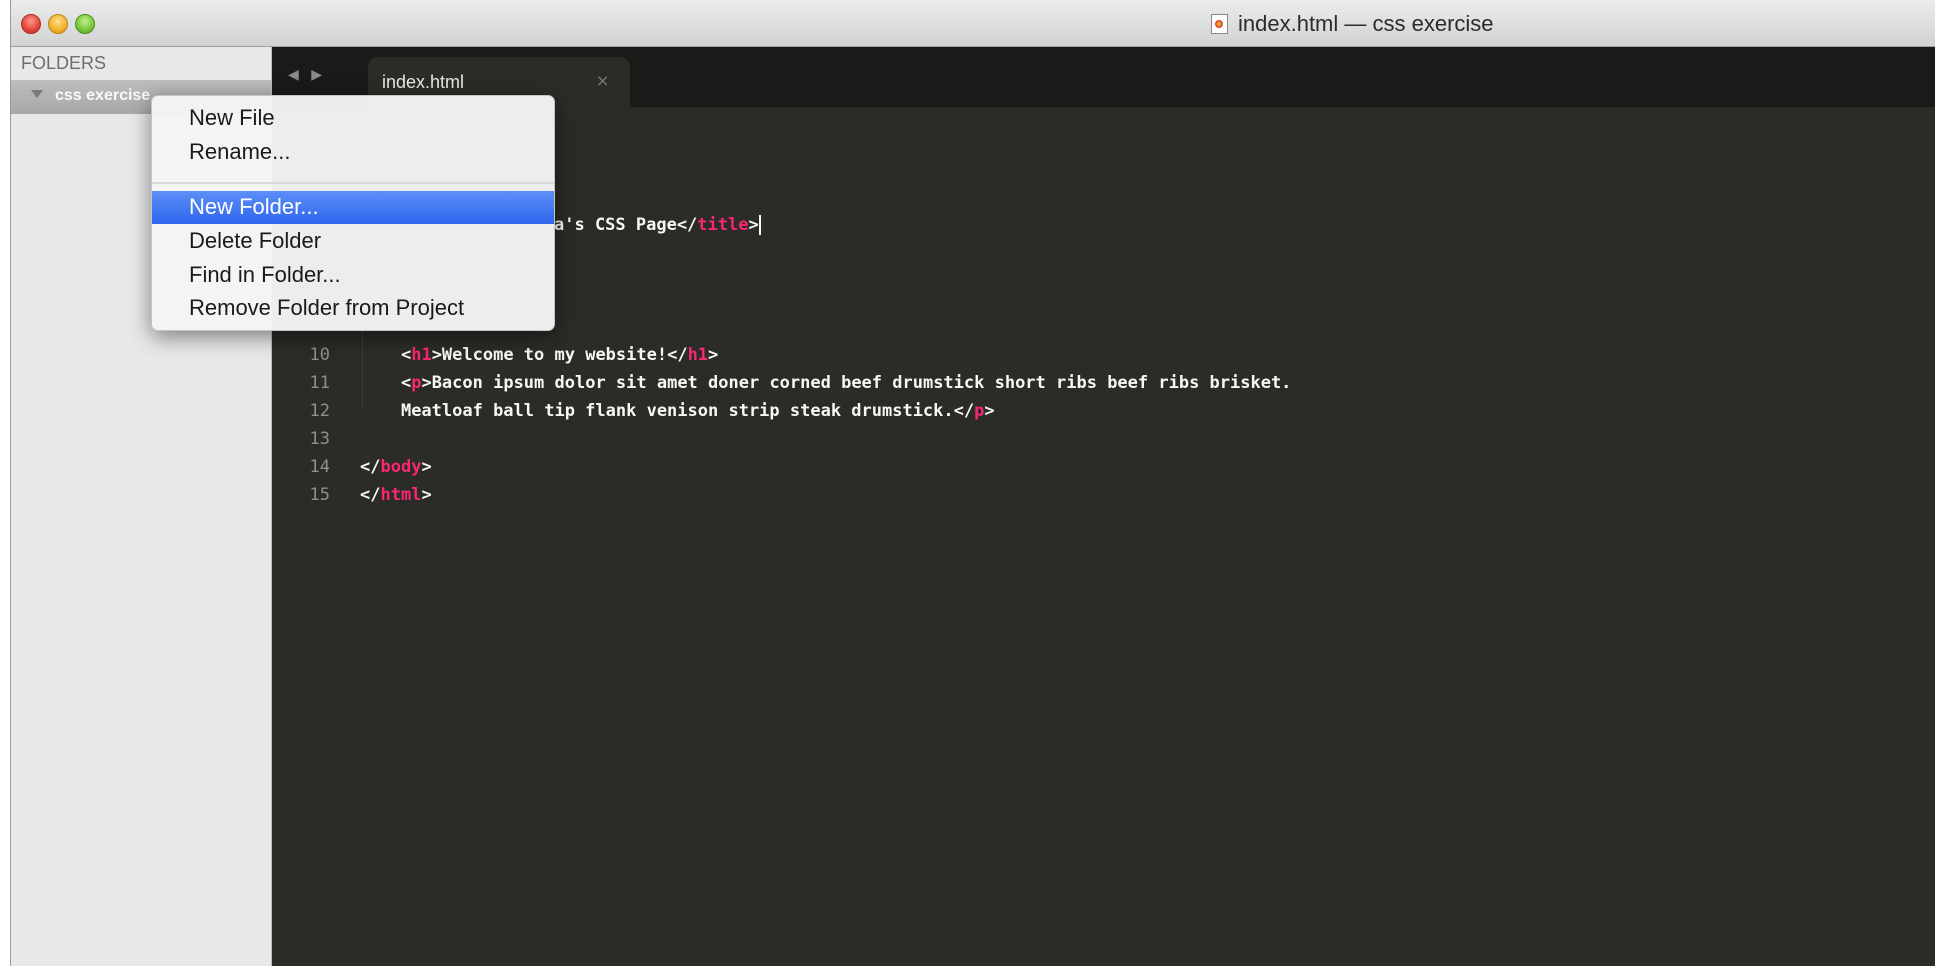  Describe the element at coordinates (319, 467) in the screenshot. I see `line-number: 14` at that location.